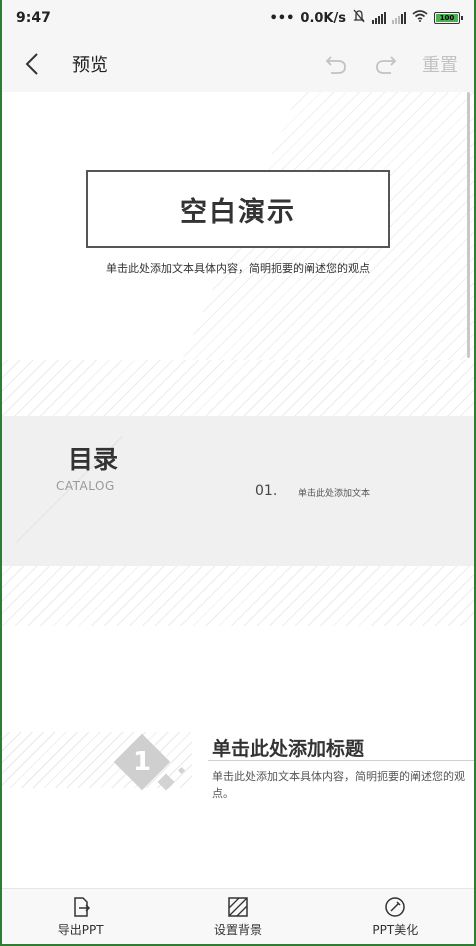  What do you see at coordinates (395, 906) in the screenshot?
I see `beautify-icon` at bounding box center [395, 906].